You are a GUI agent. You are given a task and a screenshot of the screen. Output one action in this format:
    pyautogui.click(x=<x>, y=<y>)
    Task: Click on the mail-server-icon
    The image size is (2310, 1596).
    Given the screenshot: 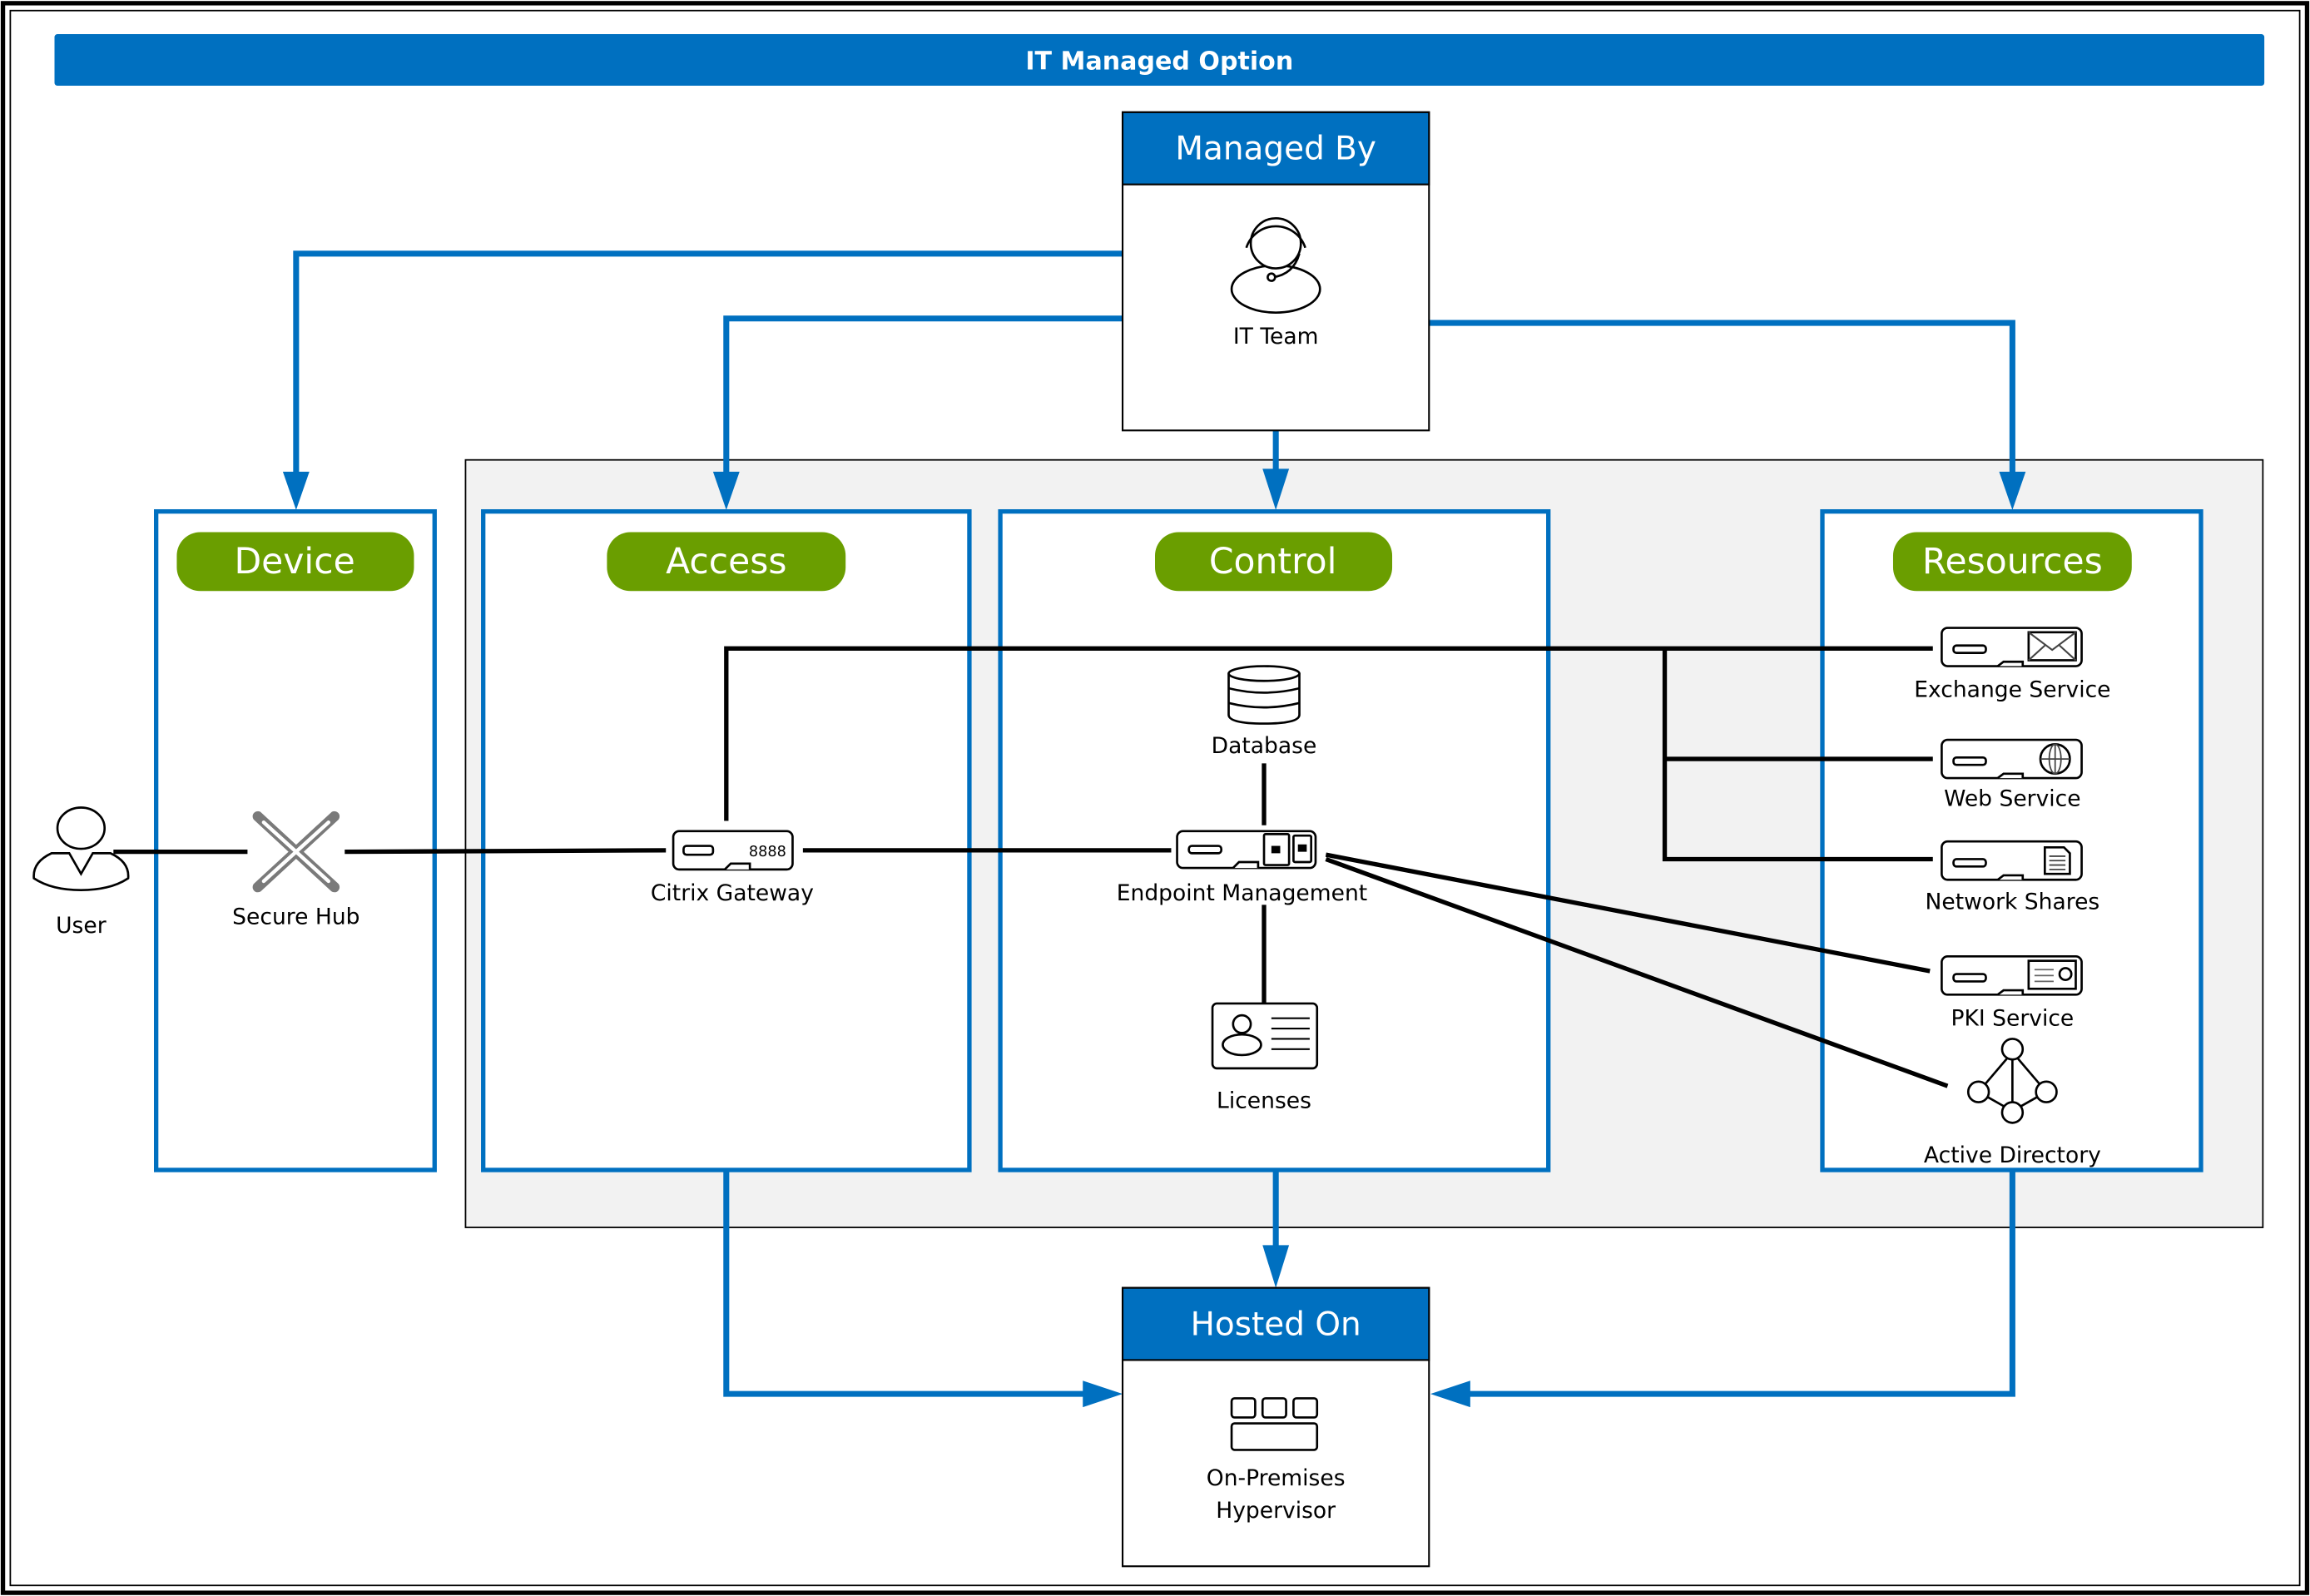 What is the action you would take?
    pyautogui.click(x=2012, y=647)
    